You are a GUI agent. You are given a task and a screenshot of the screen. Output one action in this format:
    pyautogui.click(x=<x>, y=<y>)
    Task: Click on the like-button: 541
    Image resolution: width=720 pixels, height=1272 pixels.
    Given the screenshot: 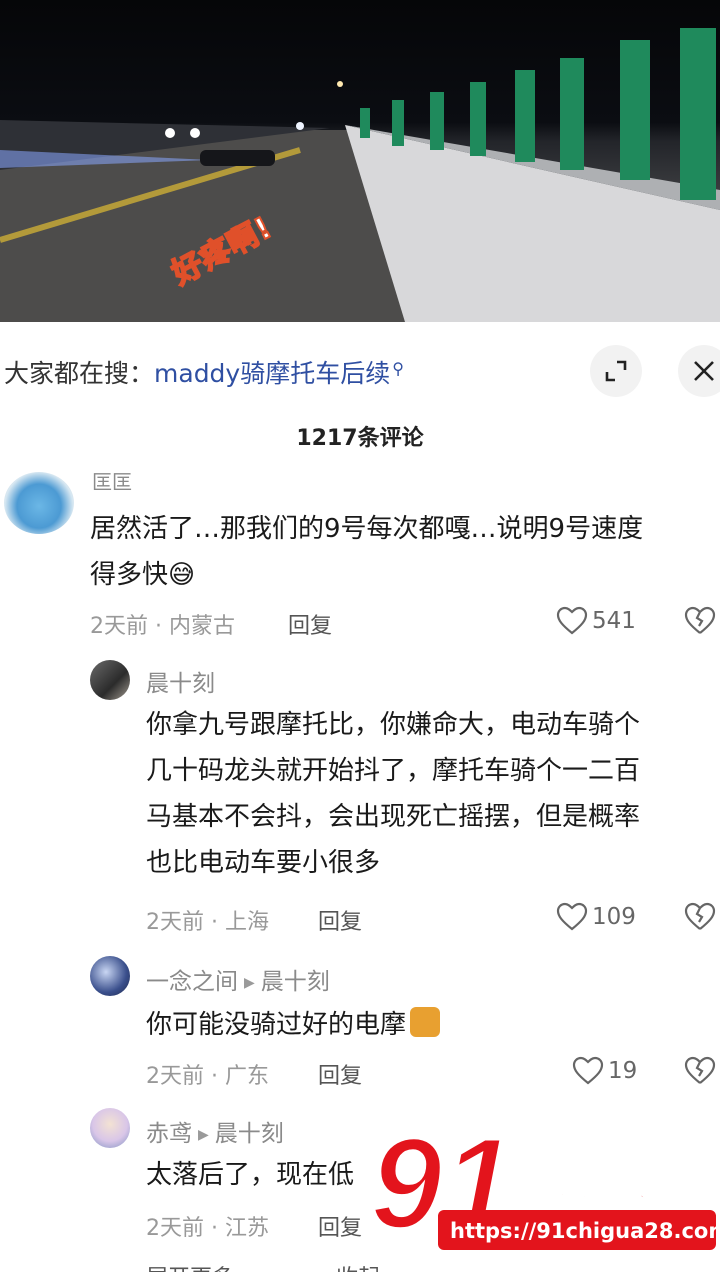 What is the action you would take?
    pyautogui.click(x=596, y=621)
    